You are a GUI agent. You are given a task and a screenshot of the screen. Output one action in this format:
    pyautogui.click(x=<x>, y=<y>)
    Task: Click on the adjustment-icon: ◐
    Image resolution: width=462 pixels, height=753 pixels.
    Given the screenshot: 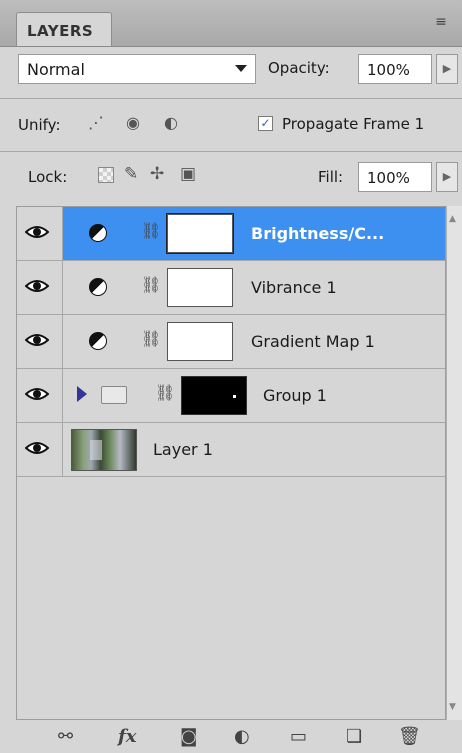 What is the action you would take?
    pyautogui.click(x=242, y=736)
    